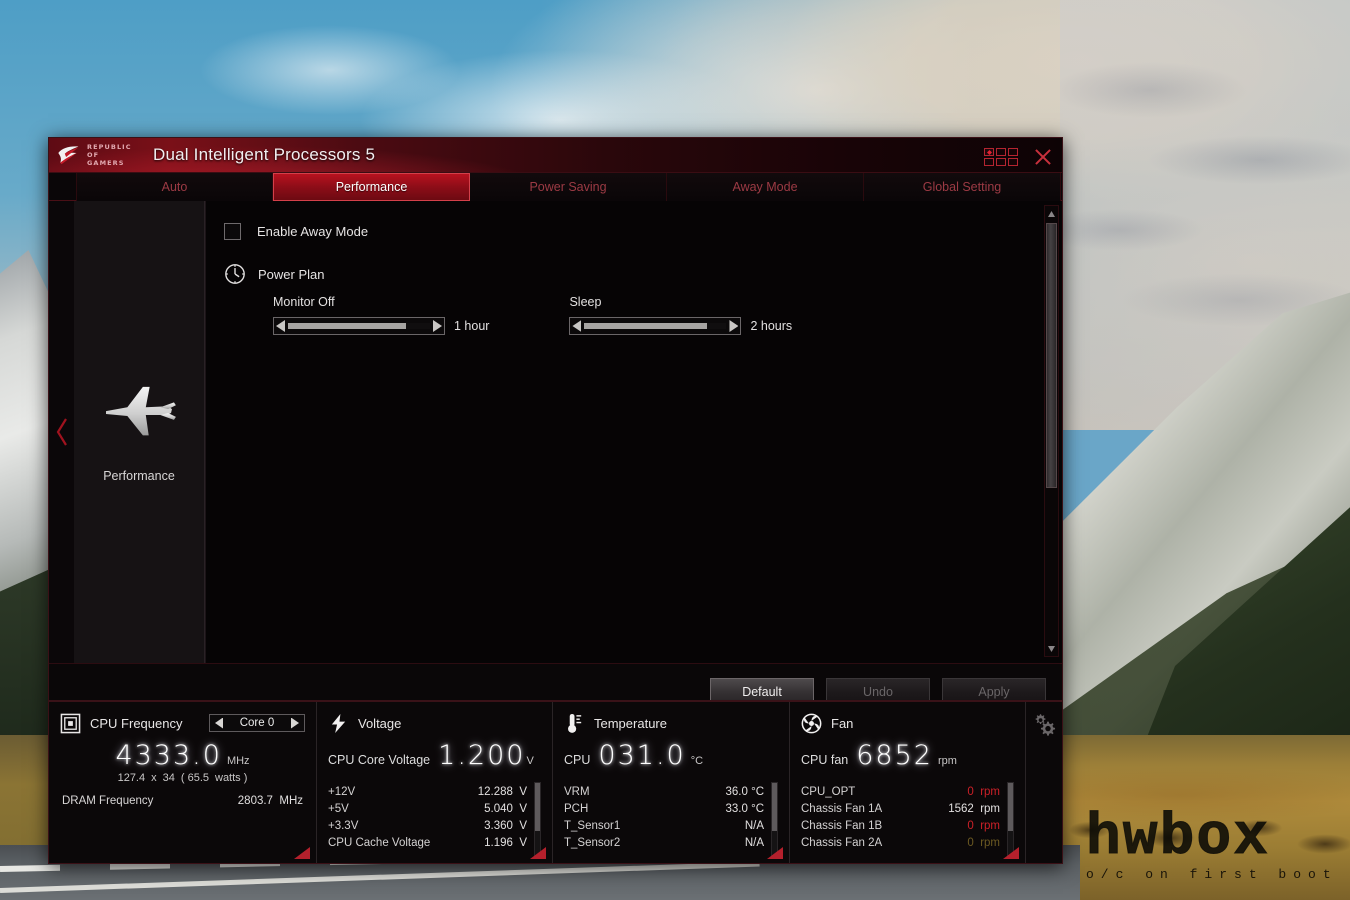 The image size is (1350, 900). What do you see at coordinates (1051, 648) in the screenshot?
I see `scroll-down-arrow-icon` at bounding box center [1051, 648].